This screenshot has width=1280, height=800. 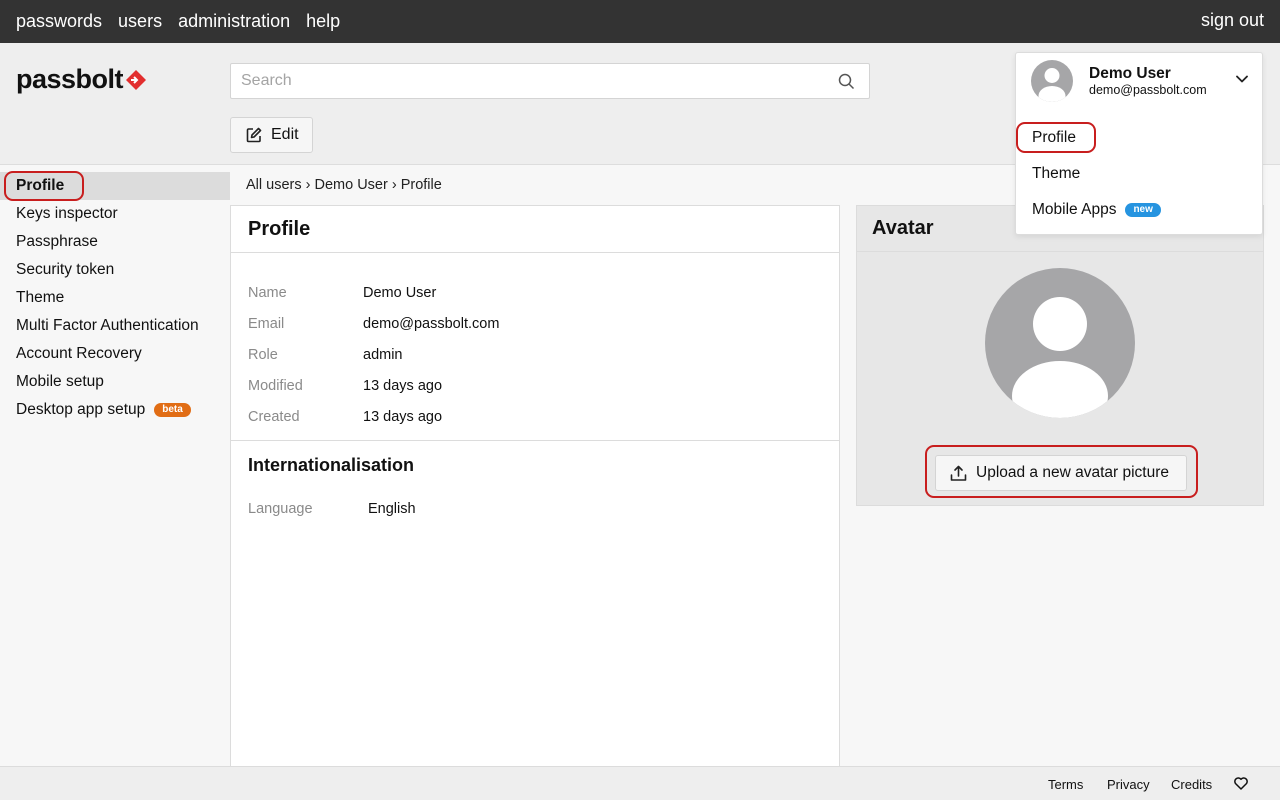 What do you see at coordinates (526, 81) in the screenshot?
I see `search-input` at bounding box center [526, 81].